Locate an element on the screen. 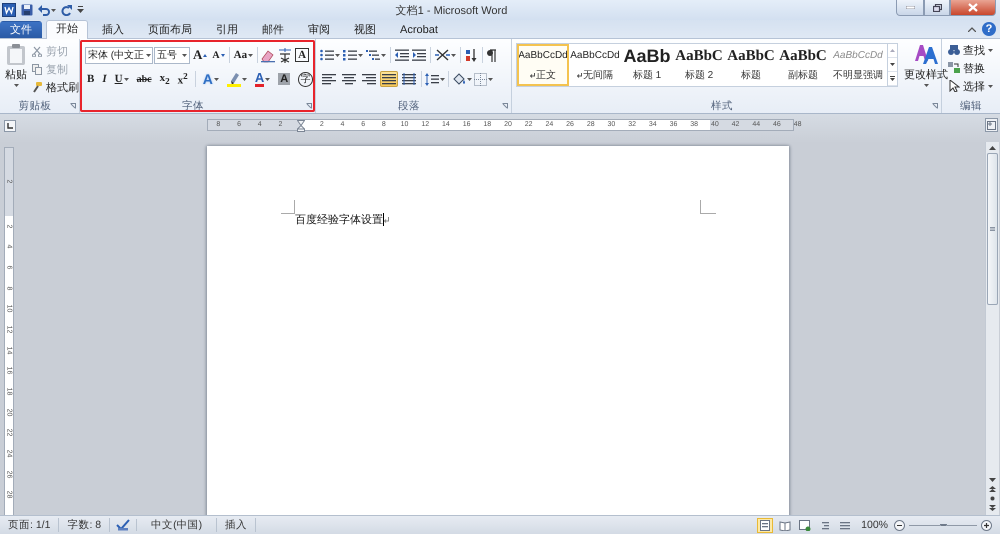  previous-page-icon is located at coordinates (992, 489).